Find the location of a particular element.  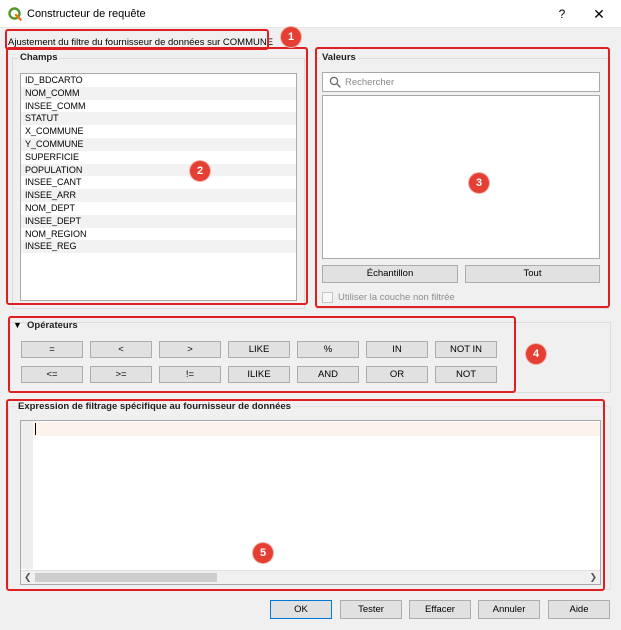

close-button: ✕ is located at coordinates (599, 14).